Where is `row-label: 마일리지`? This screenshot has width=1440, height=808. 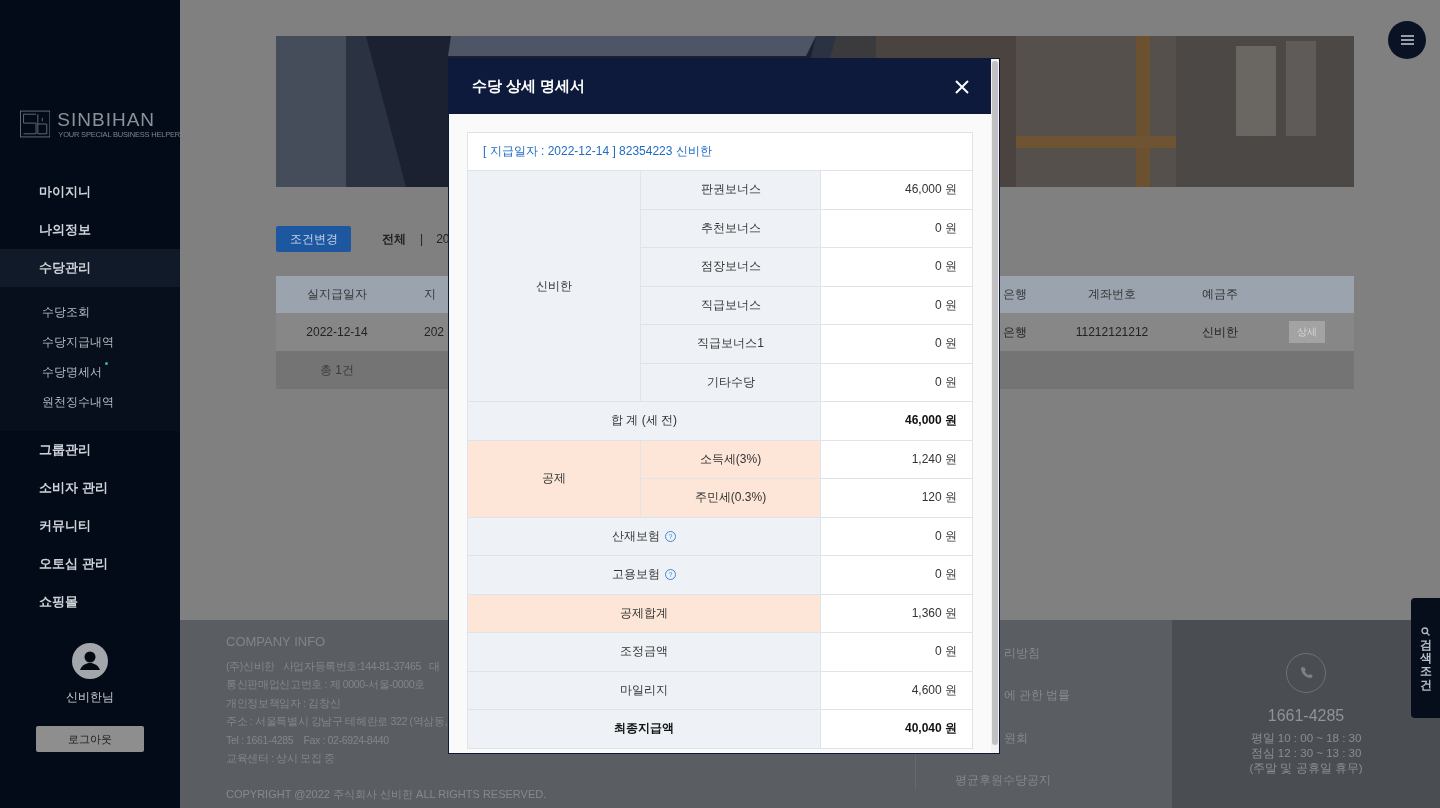
row-label: 마일리지 is located at coordinates (644, 690).